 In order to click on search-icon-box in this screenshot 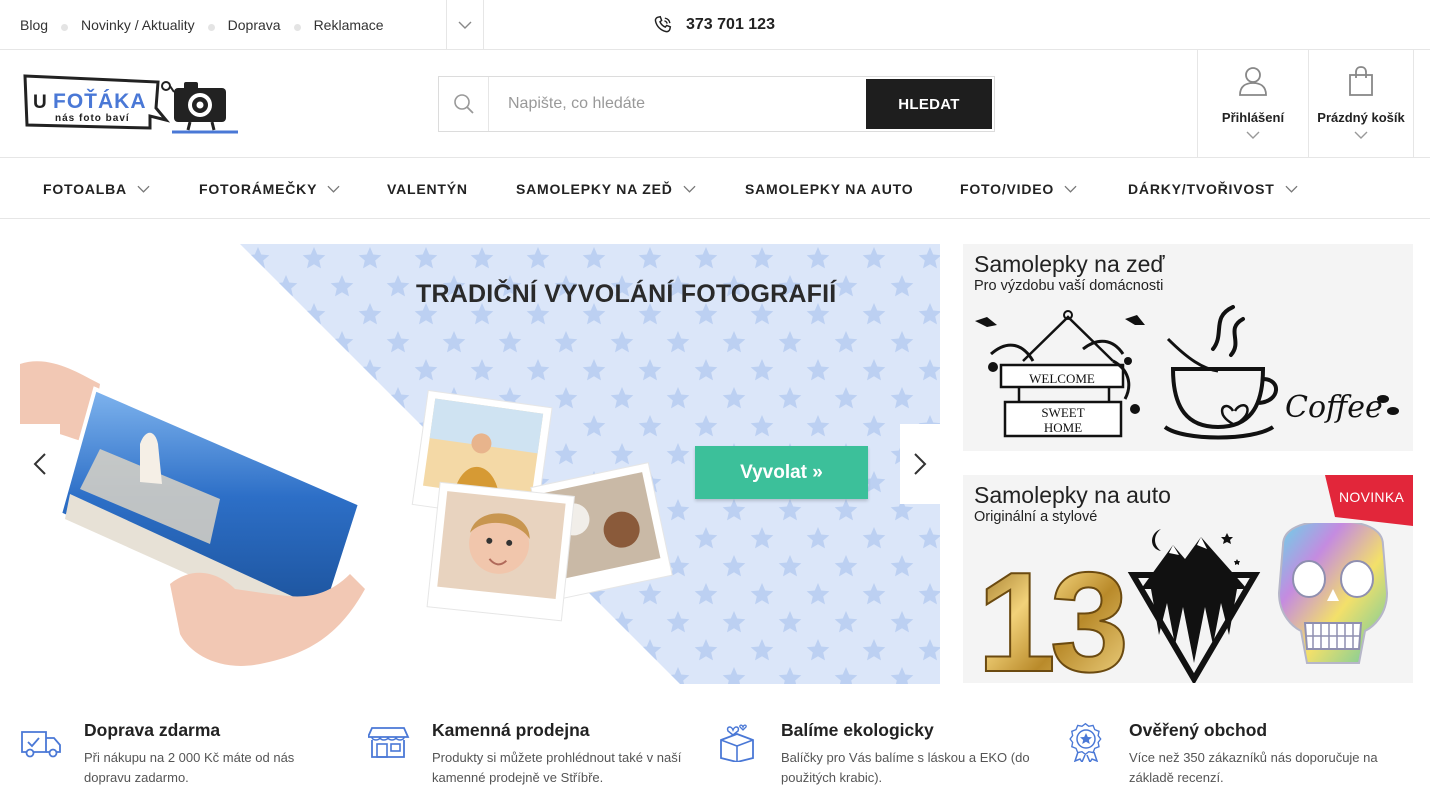, I will do `click(464, 104)`.